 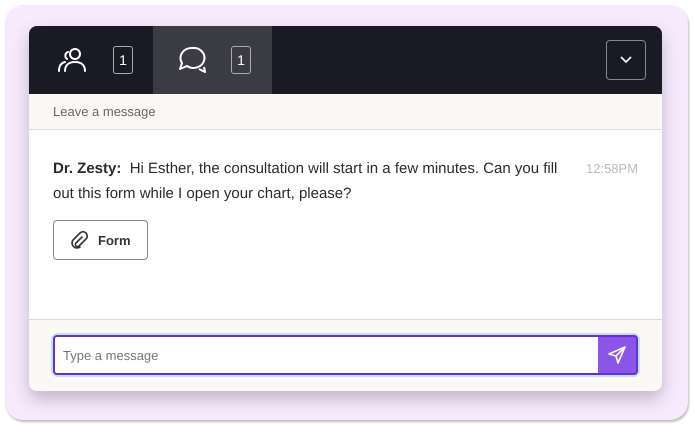 What do you see at coordinates (104, 111) in the screenshot?
I see `subheader-text: Leave a message` at bounding box center [104, 111].